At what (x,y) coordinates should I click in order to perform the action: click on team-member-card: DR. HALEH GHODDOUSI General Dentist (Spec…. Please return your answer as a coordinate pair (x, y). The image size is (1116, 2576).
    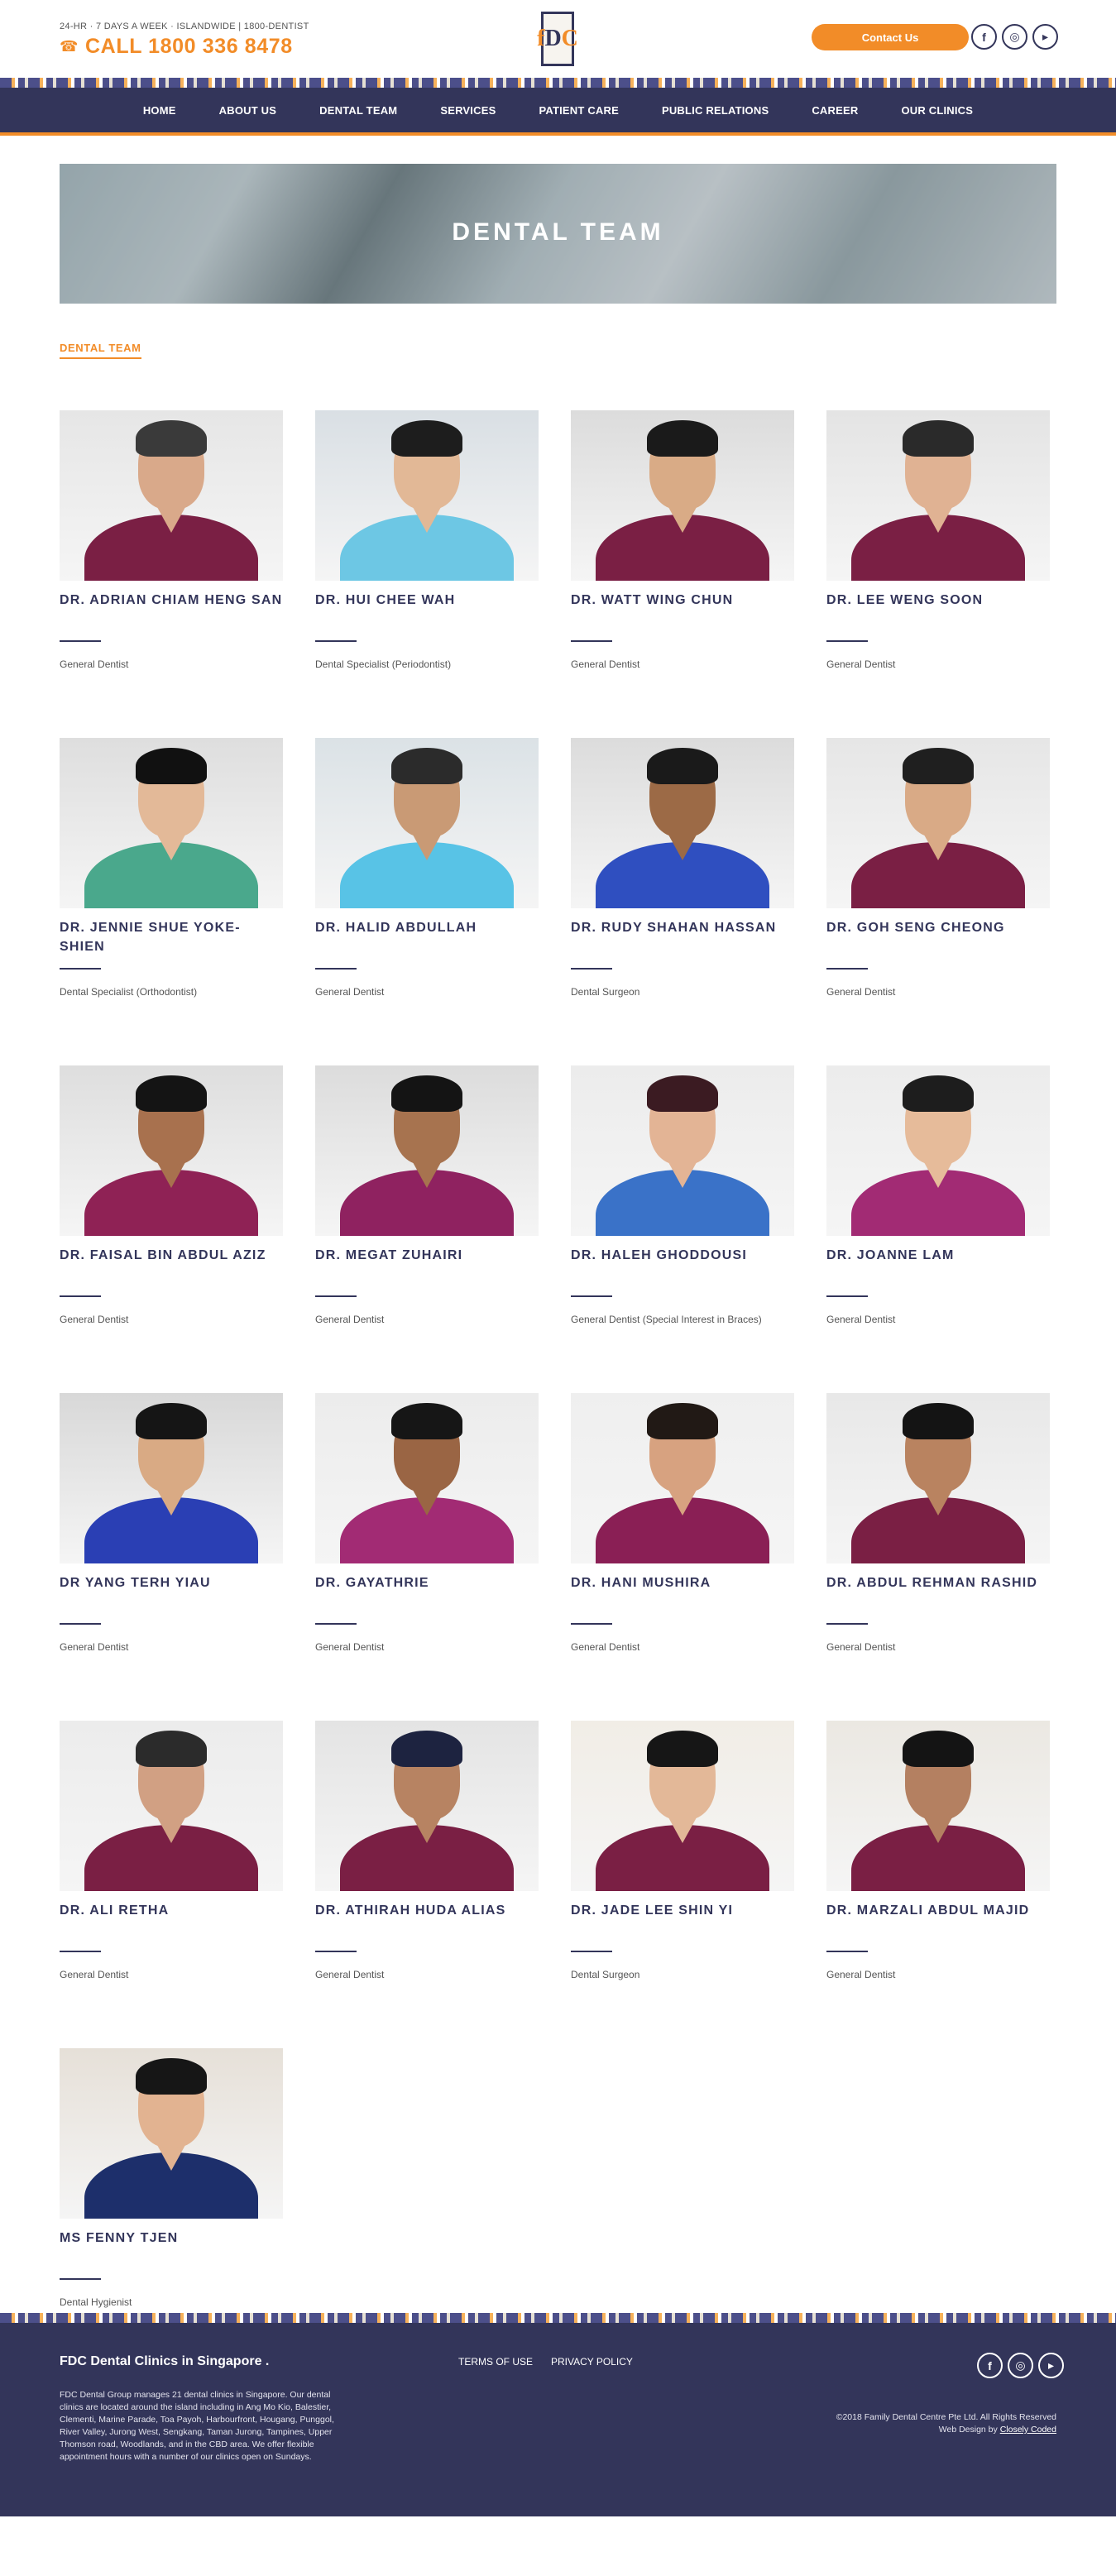
    Looking at the image, I should click on (683, 1195).